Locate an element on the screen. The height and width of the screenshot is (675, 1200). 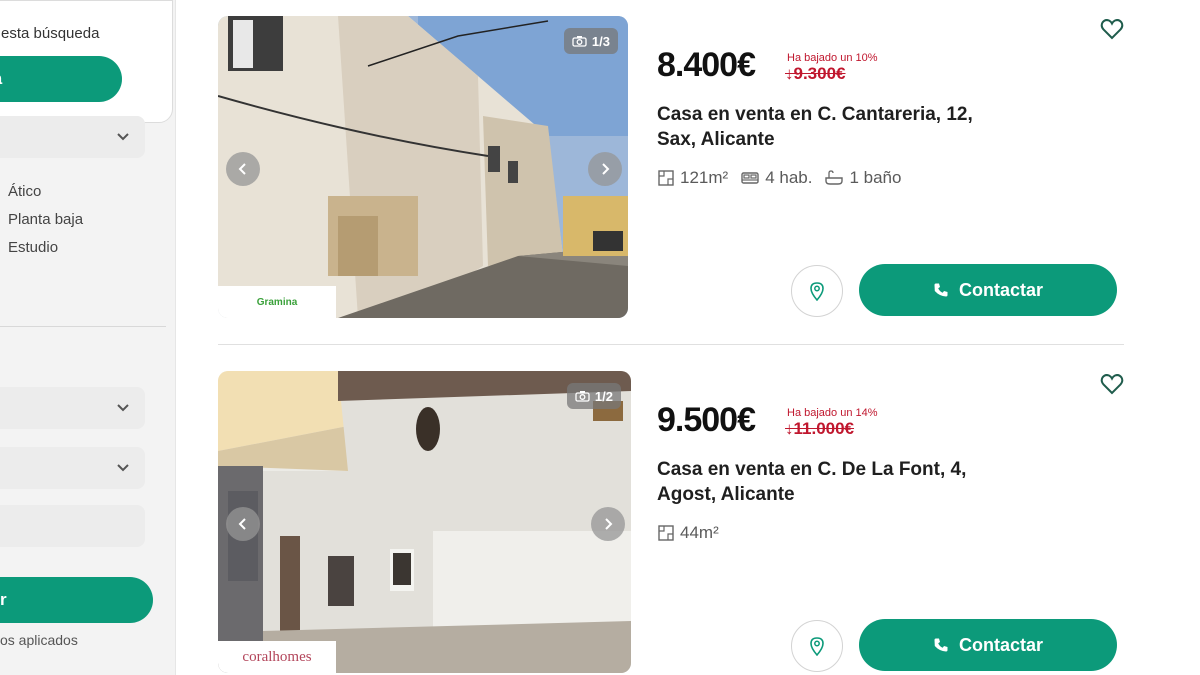
type-option-planta-baja: Planta baja is located at coordinates (45, 219).